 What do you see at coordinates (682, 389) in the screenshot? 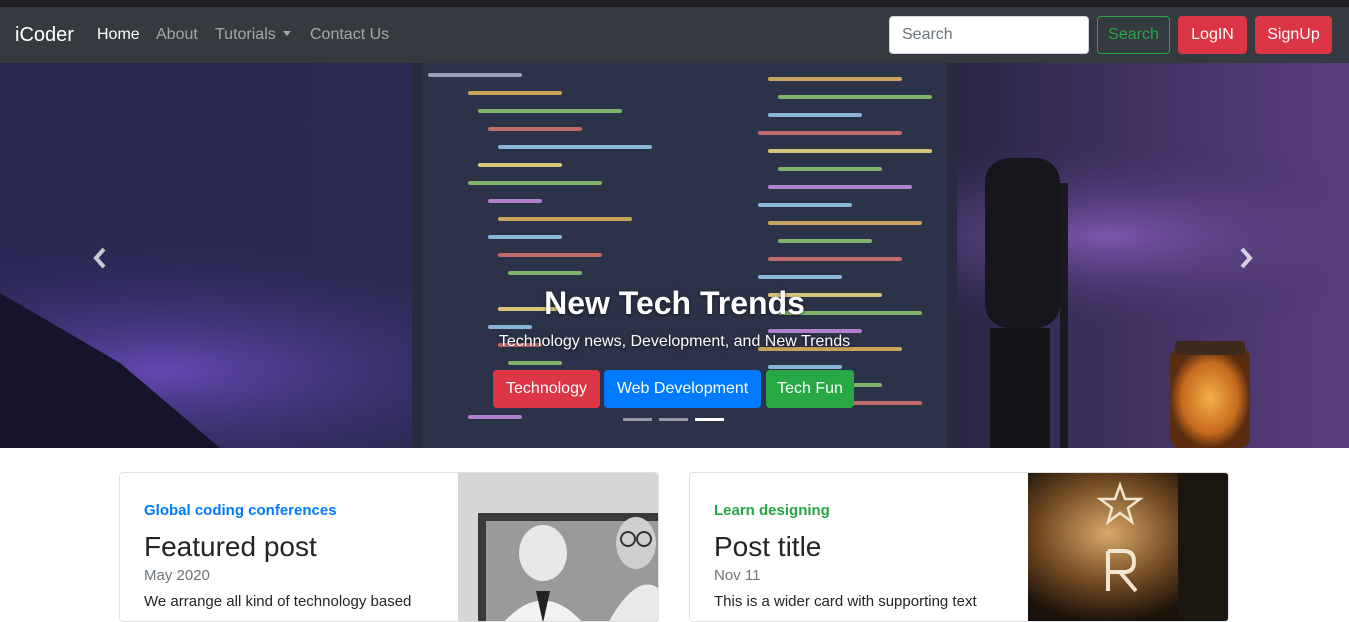
I see `web-development-button: Web Development` at bounding box center [682, 389].